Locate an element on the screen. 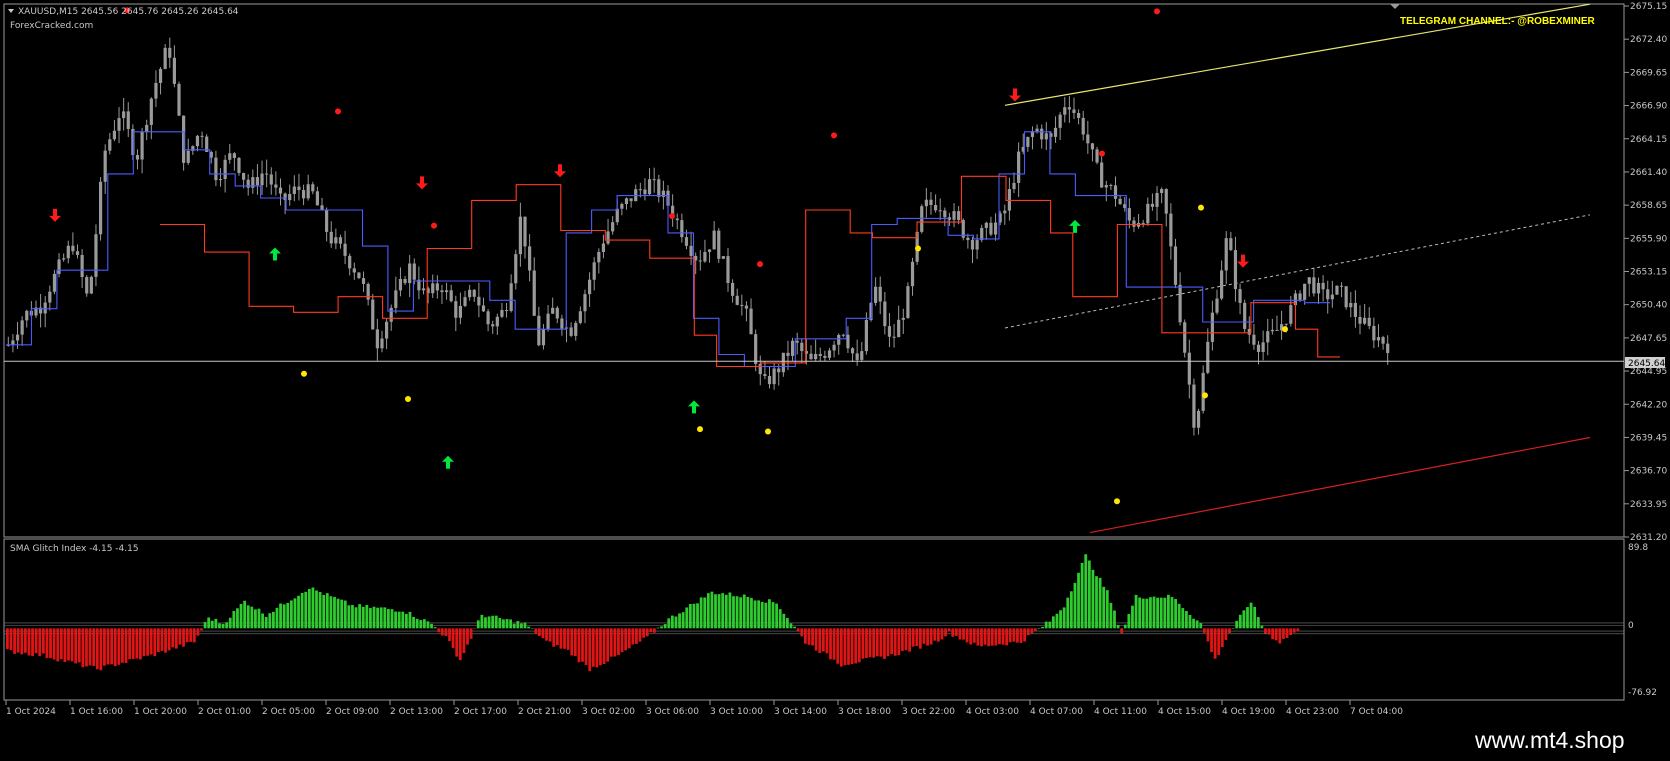  red-dot is located at coordinates (760, 264).